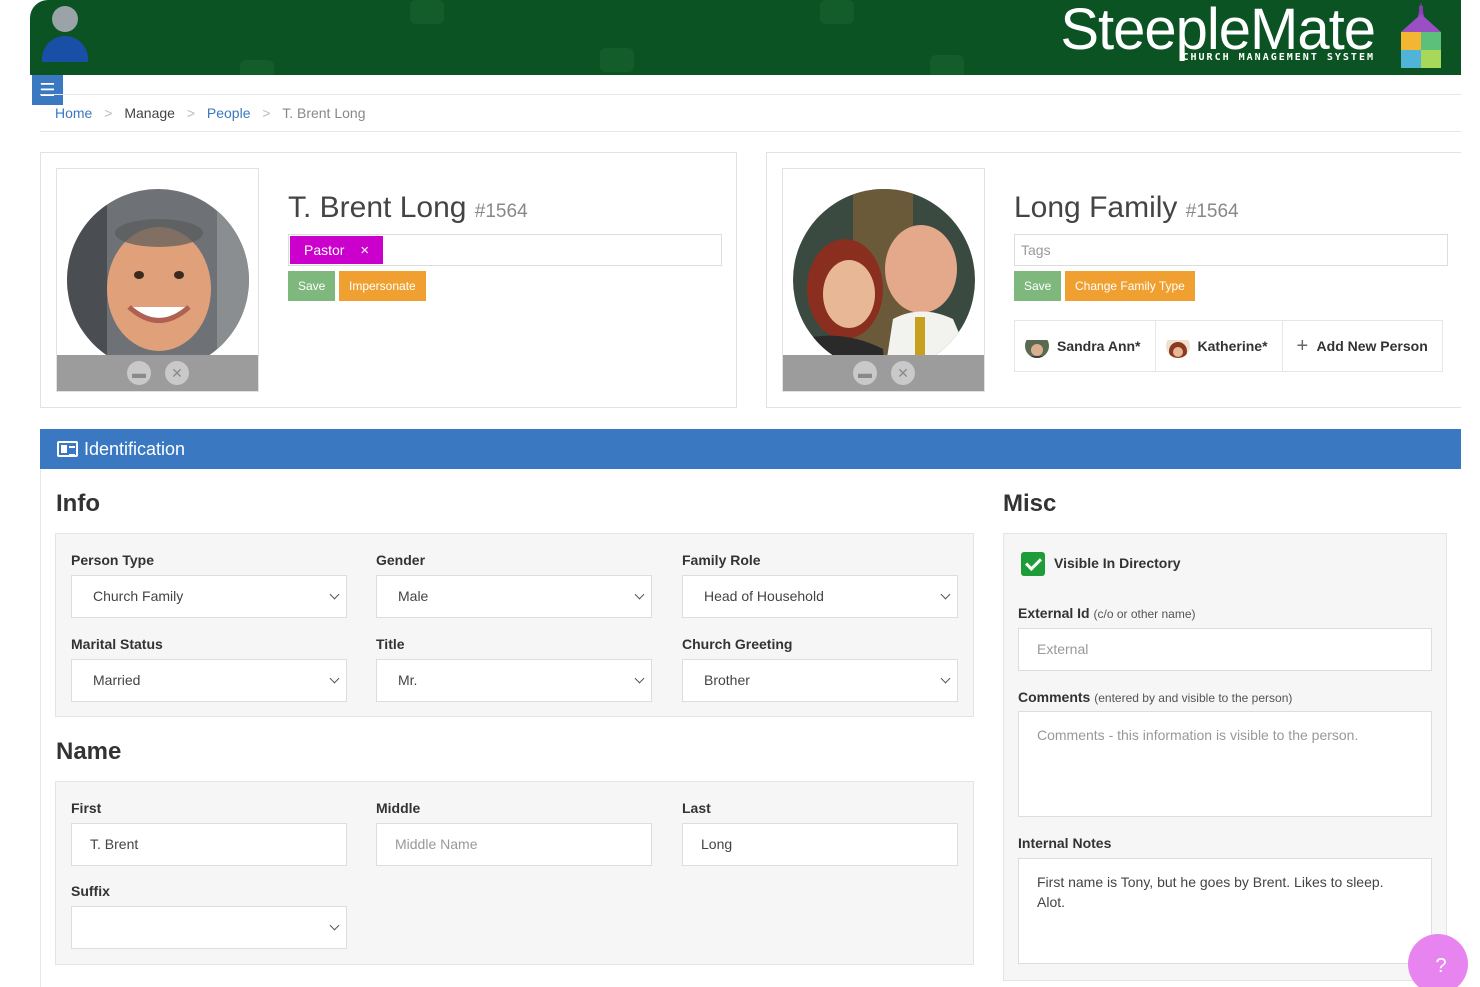 This screenshot has width=1480, height=987. Describe the element at coordinates (229, 113) in the screenshot. I see `breadcrumb-people-link: People` at that location.